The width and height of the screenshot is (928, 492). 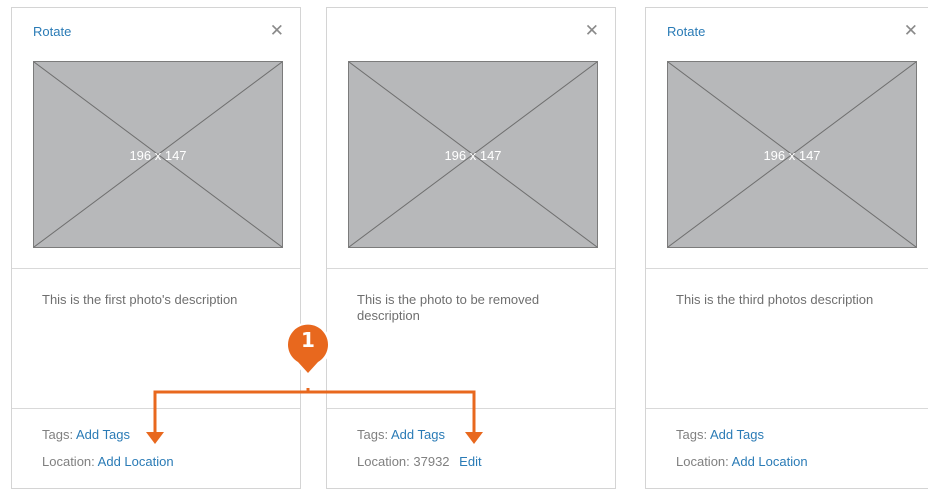 What do you see at coordinates (470, 461) in the screenshot?
I see `edit-location-link: Edit` at bounding box center [470, 461].